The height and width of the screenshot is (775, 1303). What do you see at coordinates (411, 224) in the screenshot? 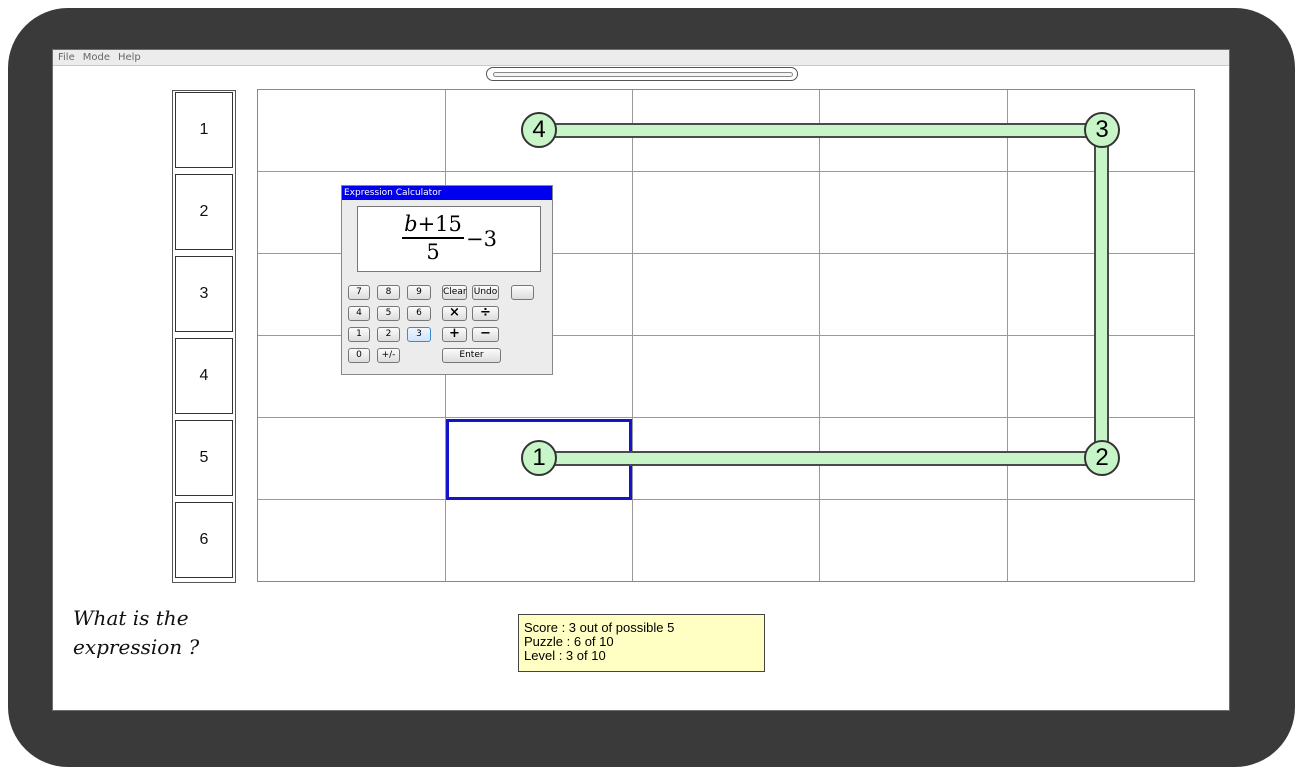
I see `variable-b: b` at bounding box center [411, 224].